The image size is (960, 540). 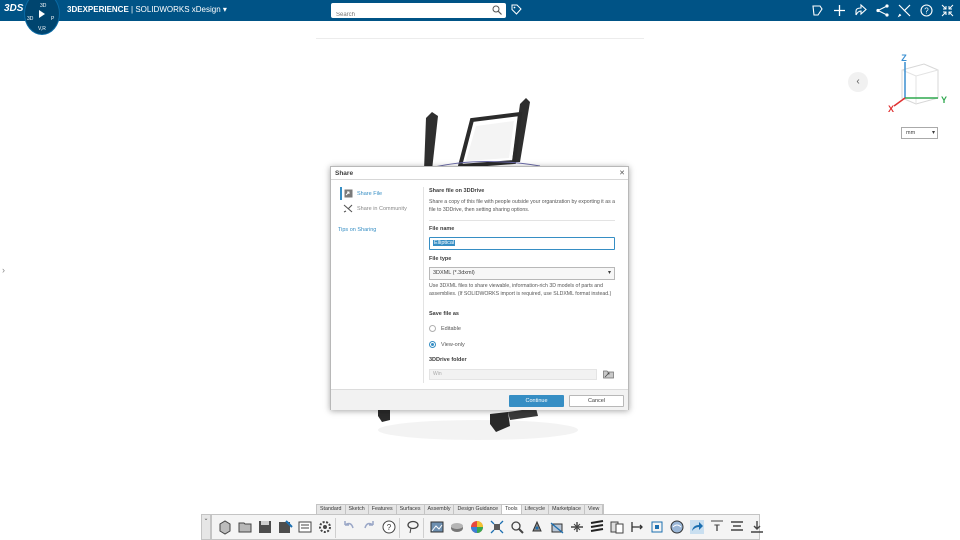 What do you see at coordinates (369, 527) in the screenshot?
I see `redo-icon` at bounding box center [369, 527].